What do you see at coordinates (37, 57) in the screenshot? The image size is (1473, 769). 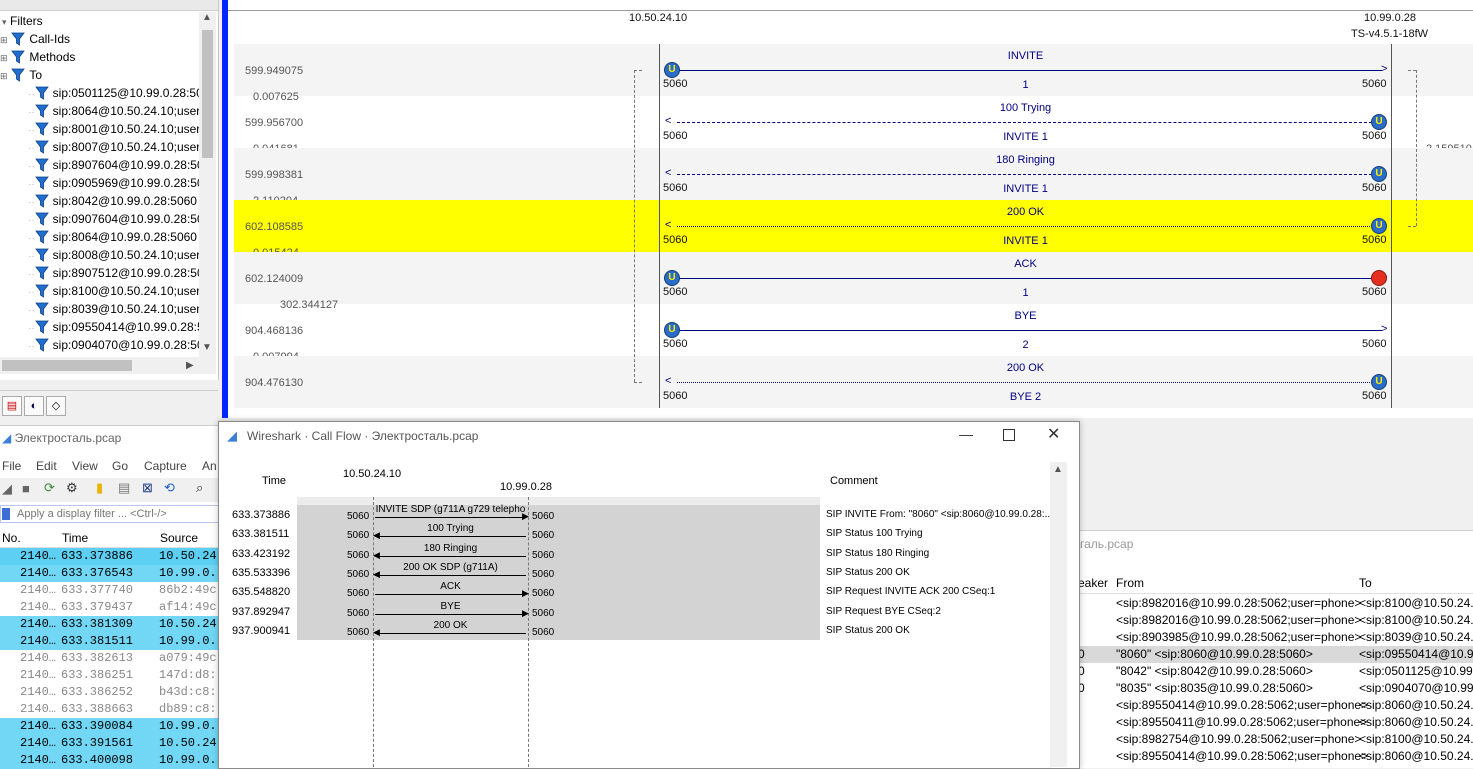 I see `tree-group-methods: ⊞ Methods` at bounding box center [37, 57].